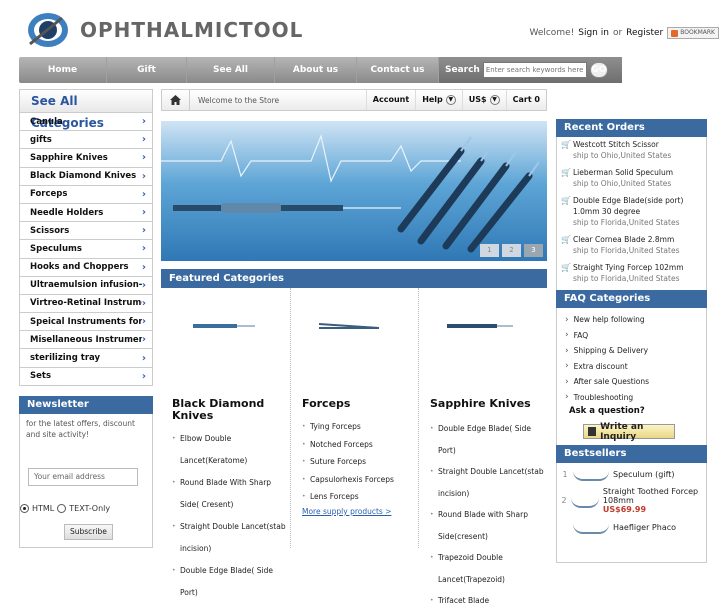 This screenshot has width=727, height=612. Describe the element at coordinates (86, 249) in the screenshot. I see `category-item: Speculums ›` at that location.